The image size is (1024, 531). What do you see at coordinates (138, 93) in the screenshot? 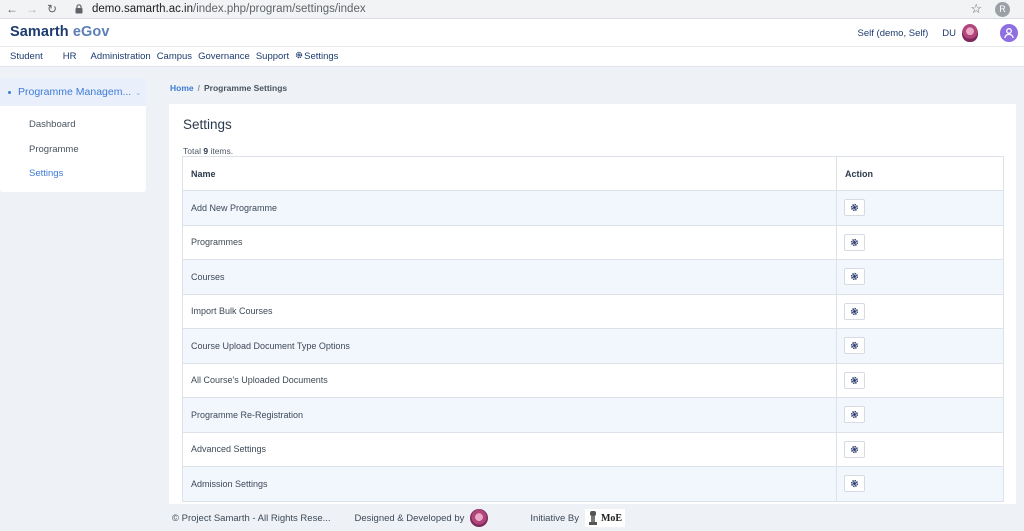
I see `chevron-down-icon: ⌄` at bounding box center [138, 93].